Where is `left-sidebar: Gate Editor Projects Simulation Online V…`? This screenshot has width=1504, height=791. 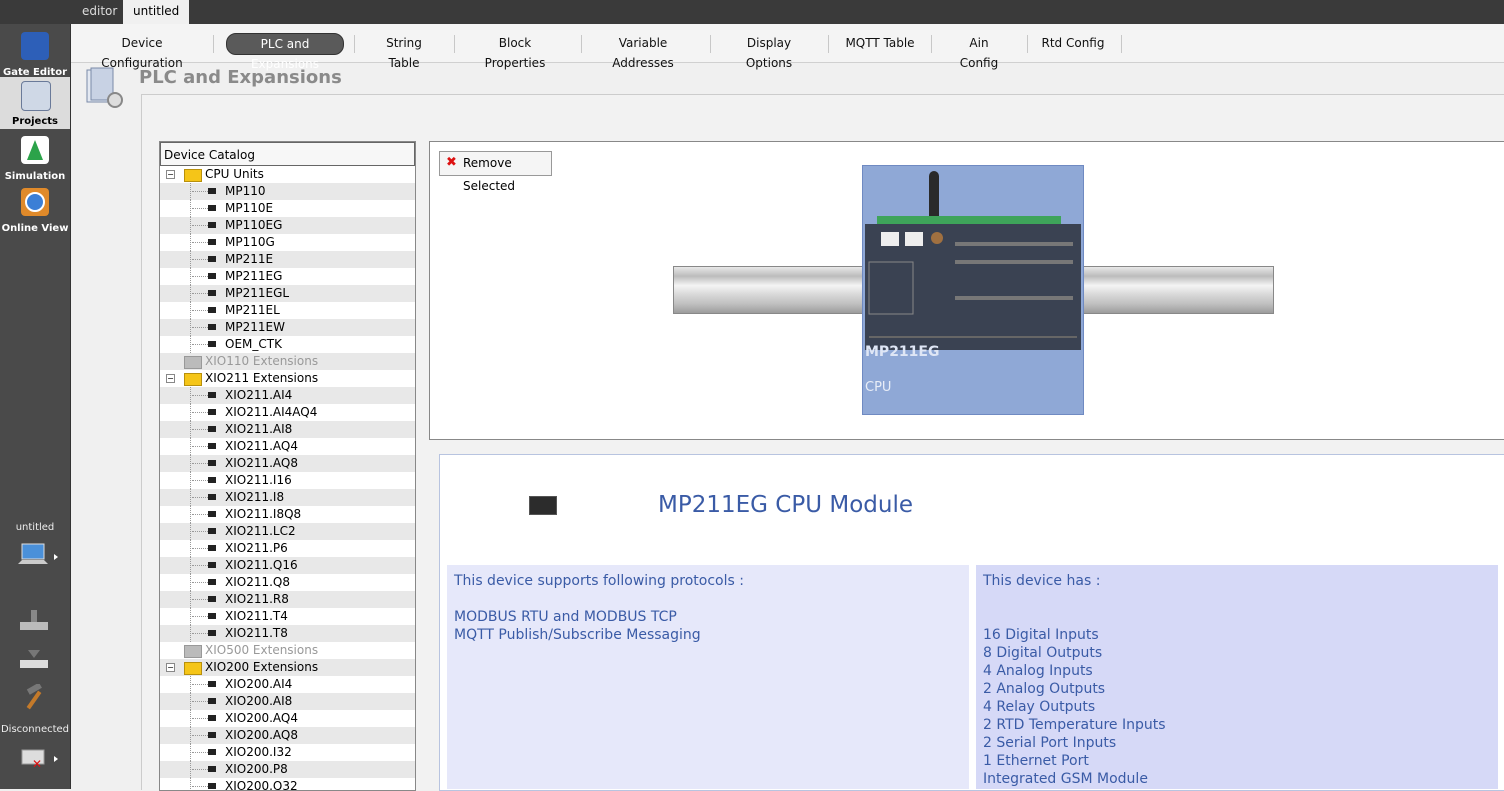
left-sidebar: Gate Editor Projects Simulation Online V… is located at coordinates (35, 406).